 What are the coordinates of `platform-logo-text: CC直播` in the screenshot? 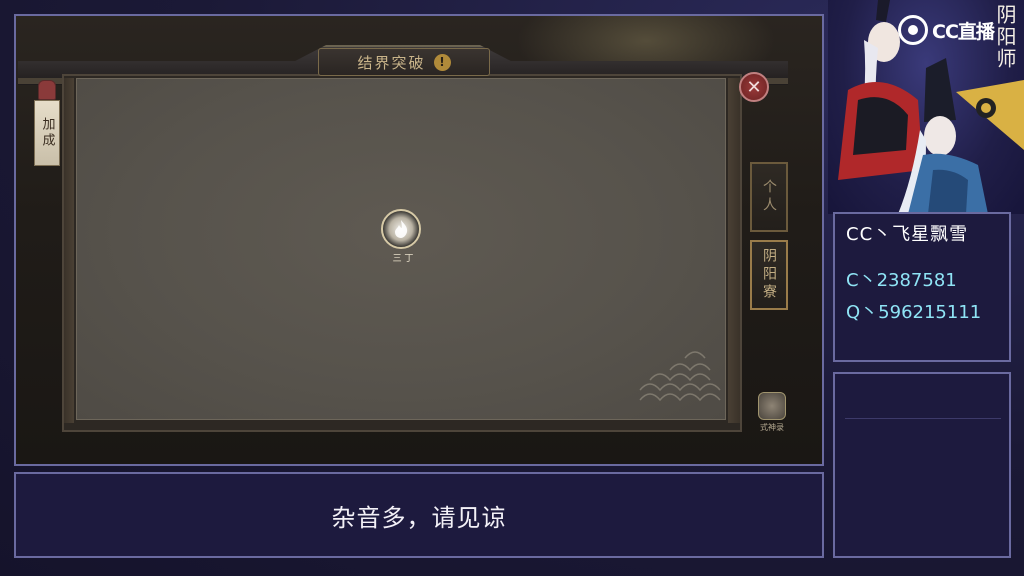 It's located at (963, 31).